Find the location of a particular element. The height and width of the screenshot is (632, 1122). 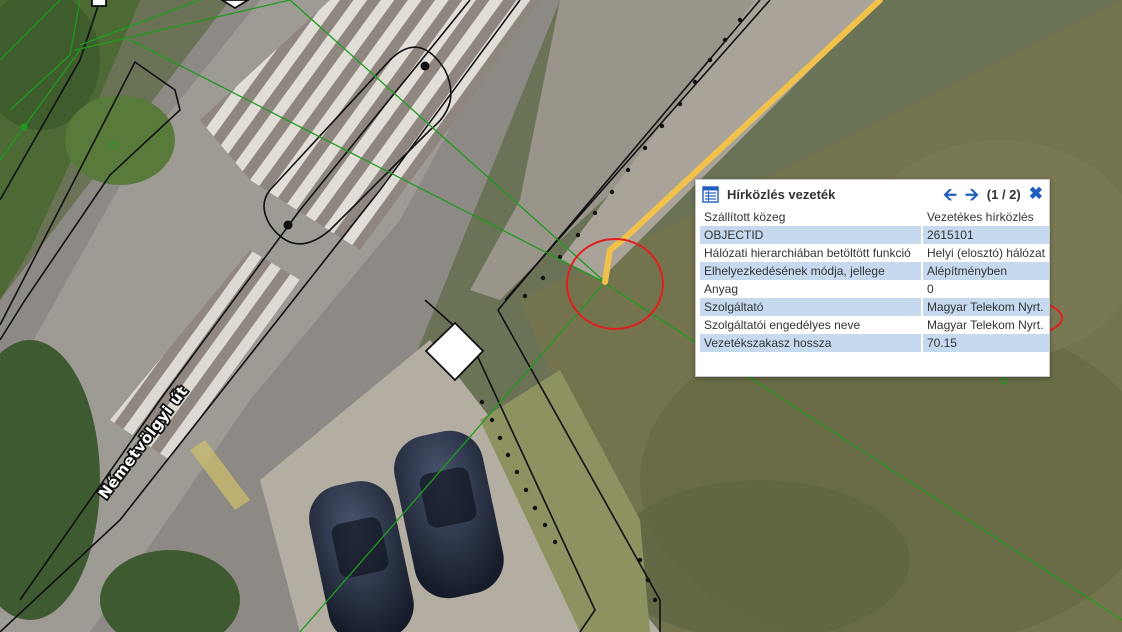

attribute-value: Vezetékes hírközlés is located at coordinates (980, 217).